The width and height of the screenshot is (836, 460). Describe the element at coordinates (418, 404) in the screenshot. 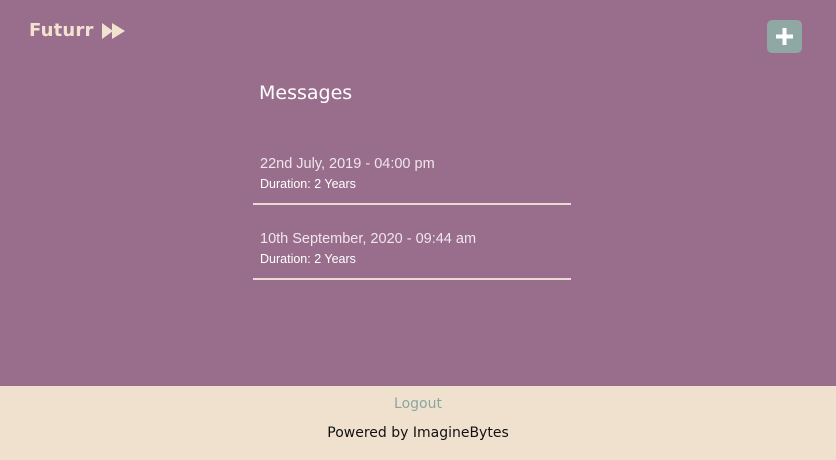

I see `logout-link: Logout` at that location.